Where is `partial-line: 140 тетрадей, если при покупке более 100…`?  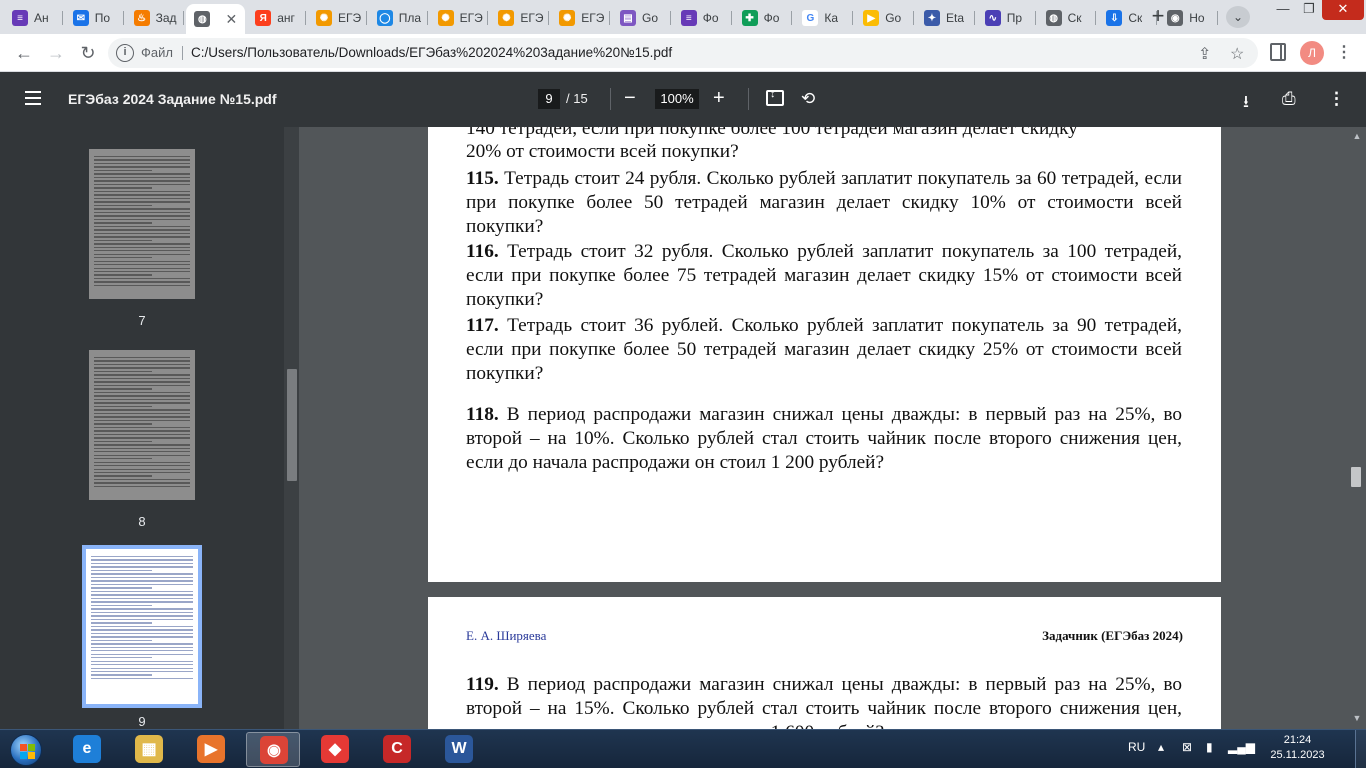 partial-line: 140 тетрадей, если при покупке более 100… is located at coordinates (772, 133).